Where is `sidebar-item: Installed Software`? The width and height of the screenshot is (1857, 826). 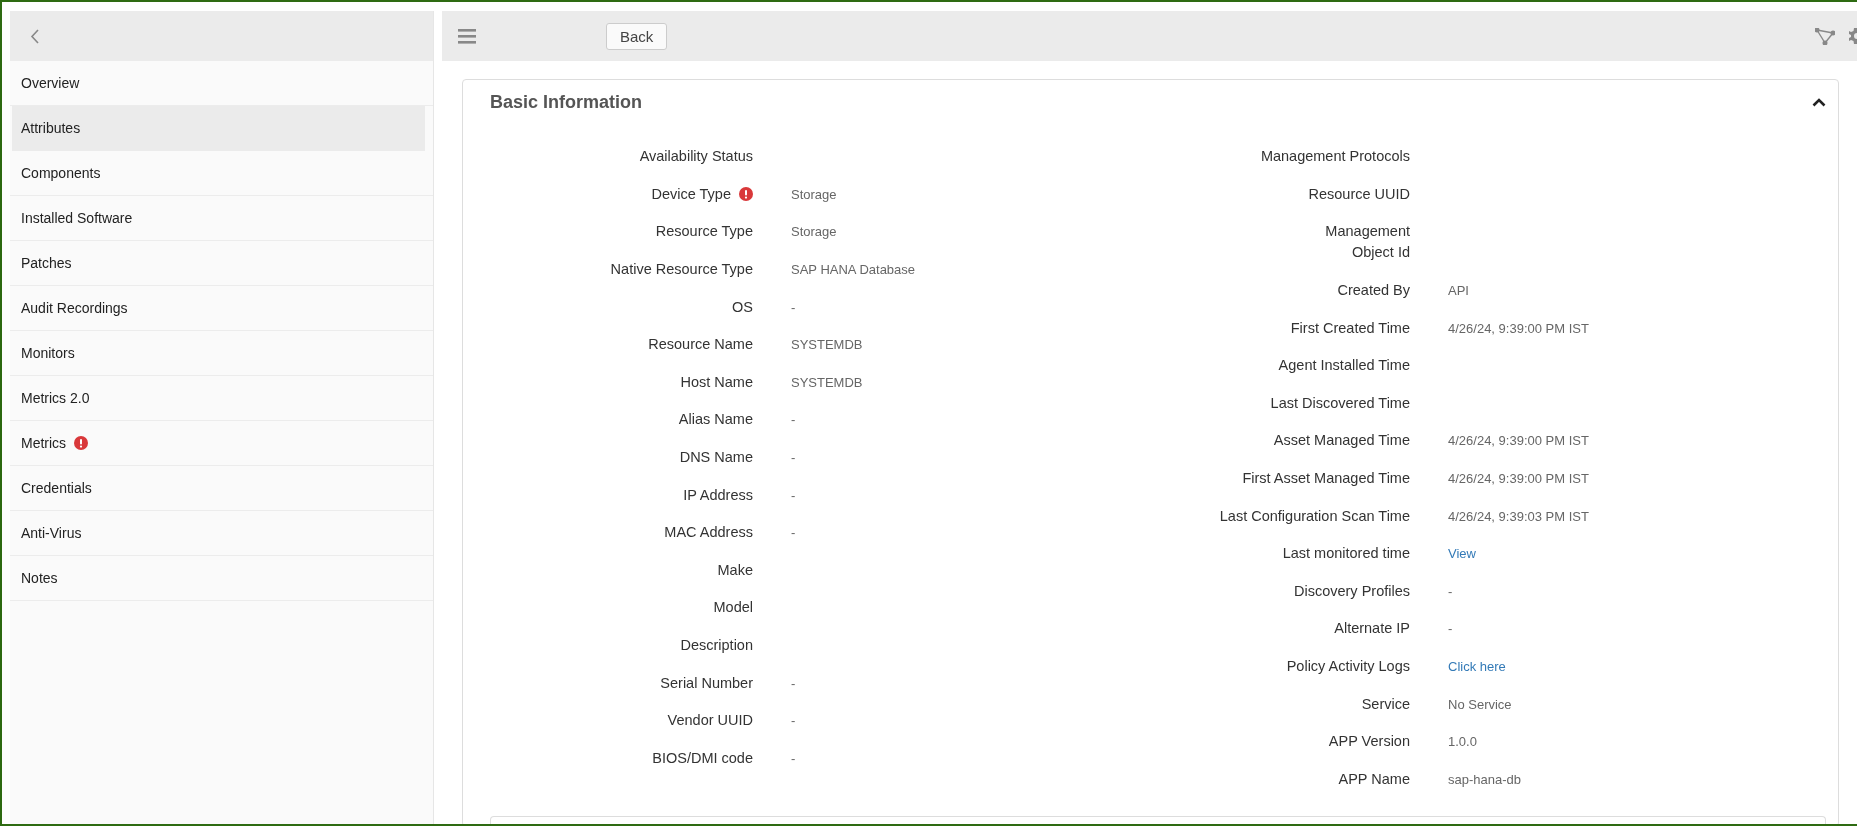 sidebar-item: Installed Software is located at coordinates (221, 218).